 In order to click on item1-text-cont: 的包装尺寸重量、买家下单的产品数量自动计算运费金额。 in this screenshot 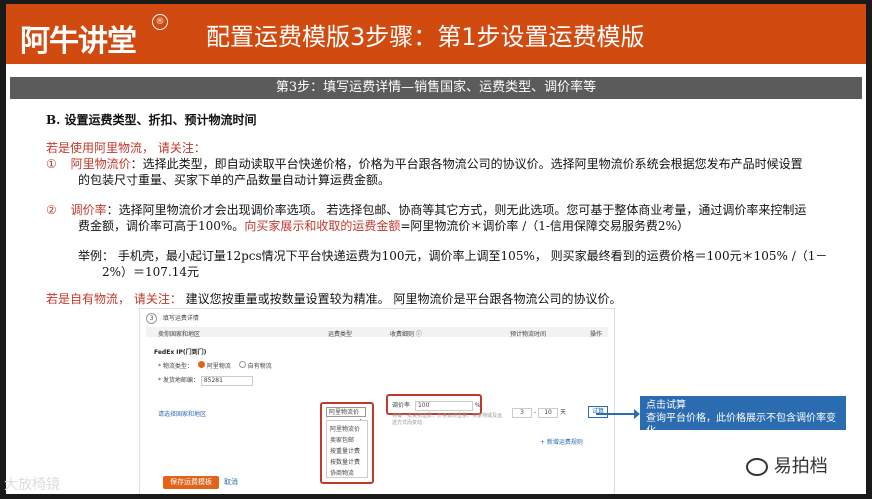, I will do `click(234, 180)`.